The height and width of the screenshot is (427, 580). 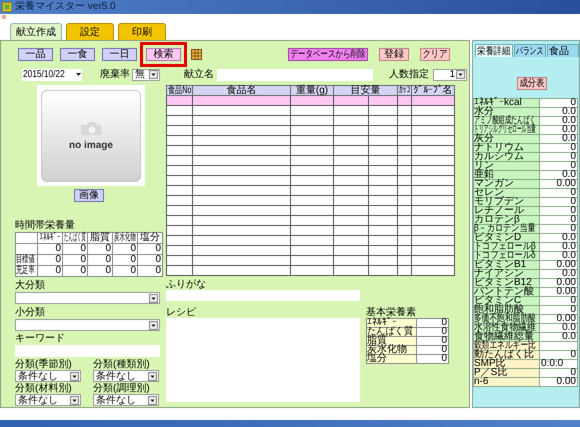 What do you see at coordinates (75, 238) in the screenshot?
I see `column-header: たんぱく質` at bounding box center [75, 238].